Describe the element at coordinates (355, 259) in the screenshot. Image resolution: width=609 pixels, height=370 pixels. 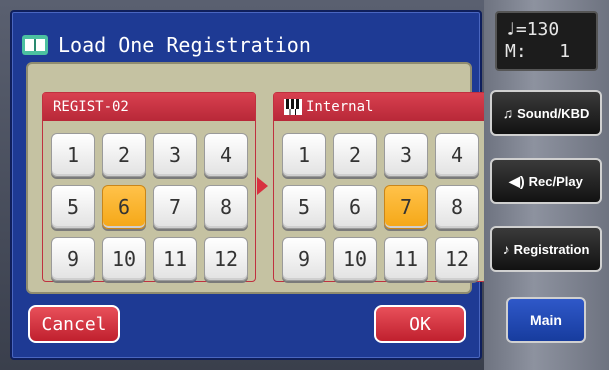
I see `dest-button-10: 10` at that location.